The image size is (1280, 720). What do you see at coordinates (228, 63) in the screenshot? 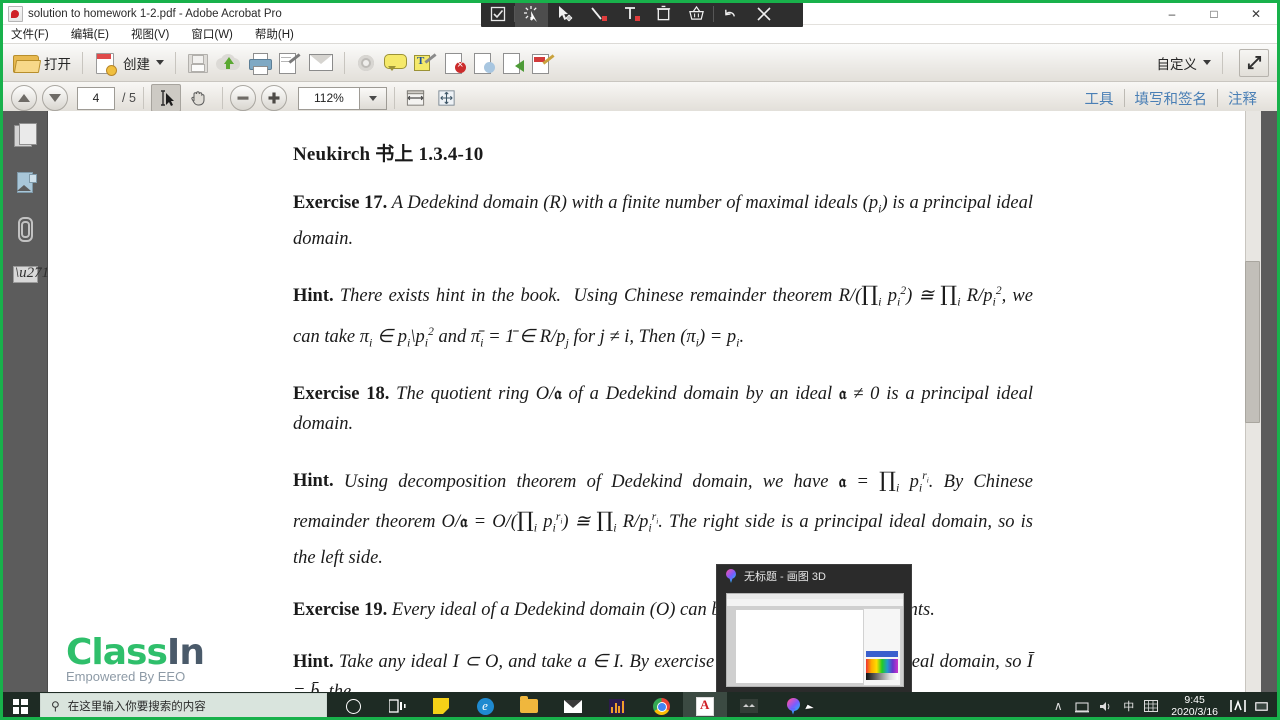
I see `cloud-upload-button` at bounding box center [228, 63].